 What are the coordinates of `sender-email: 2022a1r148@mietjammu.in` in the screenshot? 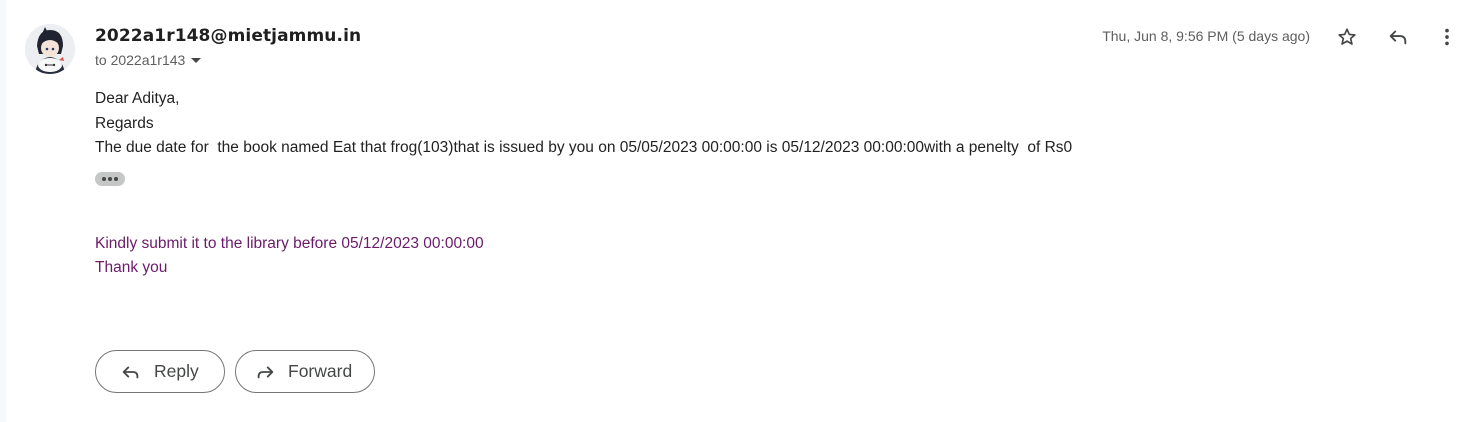 It's located at (228, 36).